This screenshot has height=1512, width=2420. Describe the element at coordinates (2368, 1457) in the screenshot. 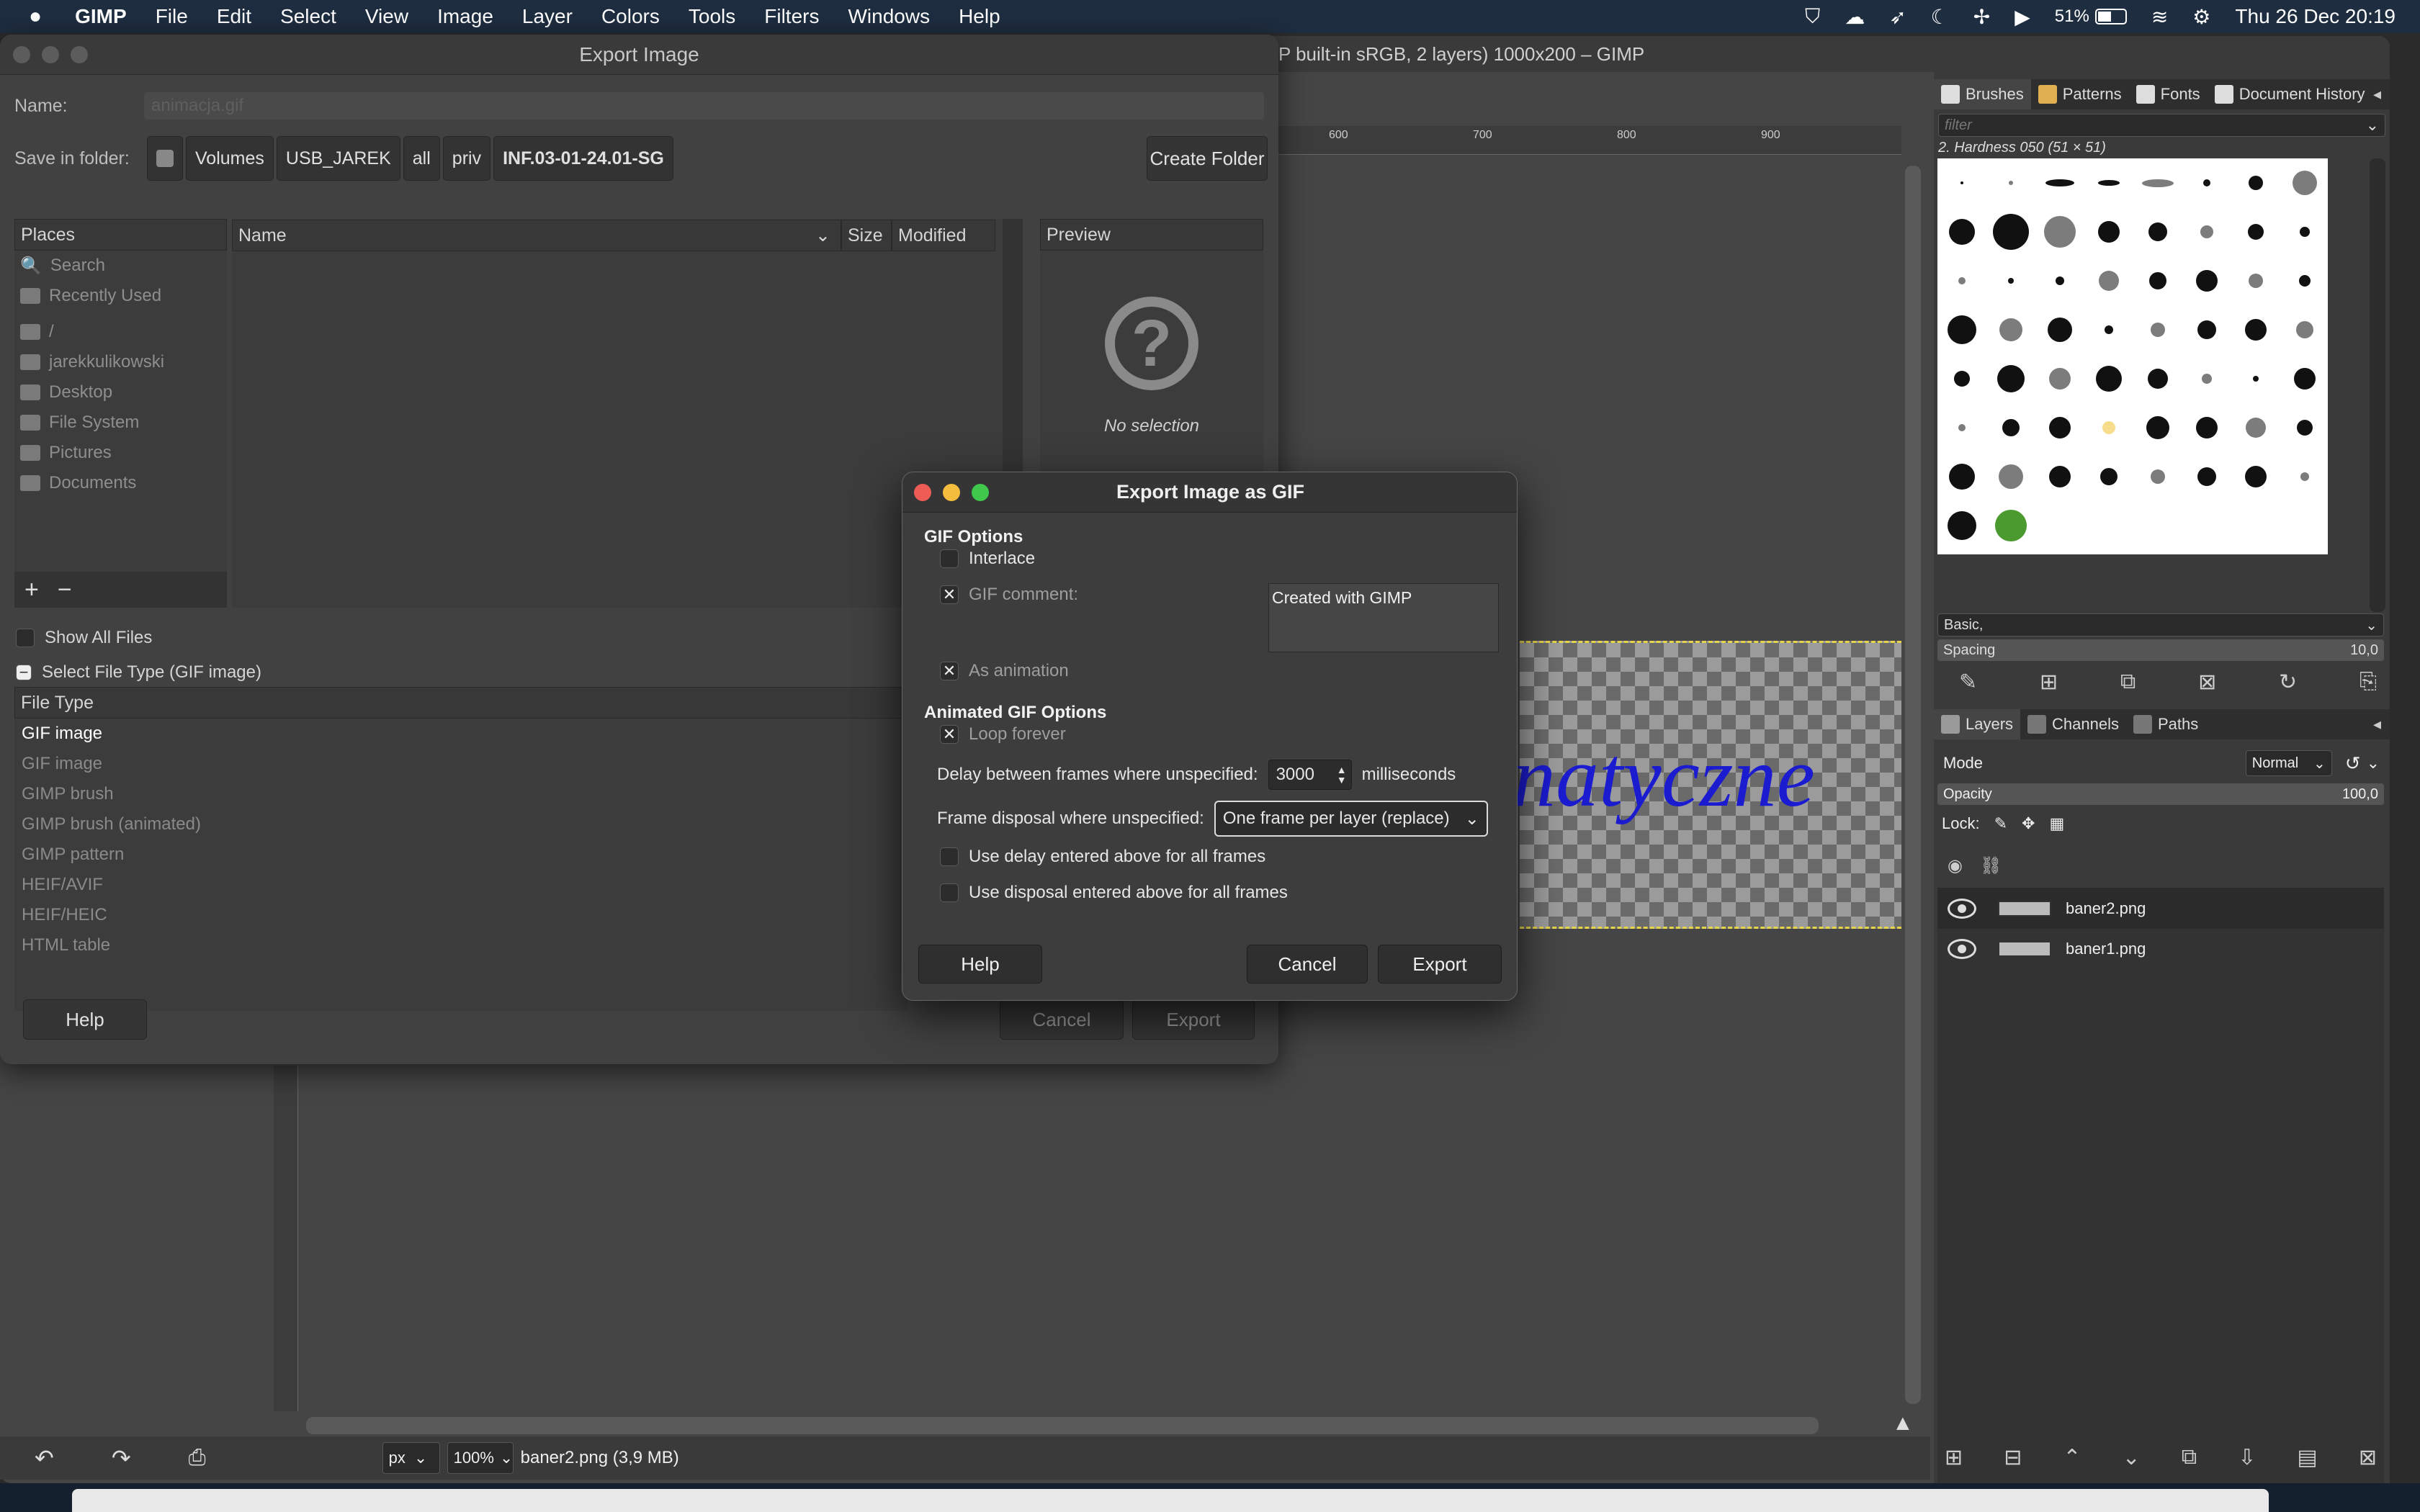

I see `delete-layer-icon: ⊠` at that location.